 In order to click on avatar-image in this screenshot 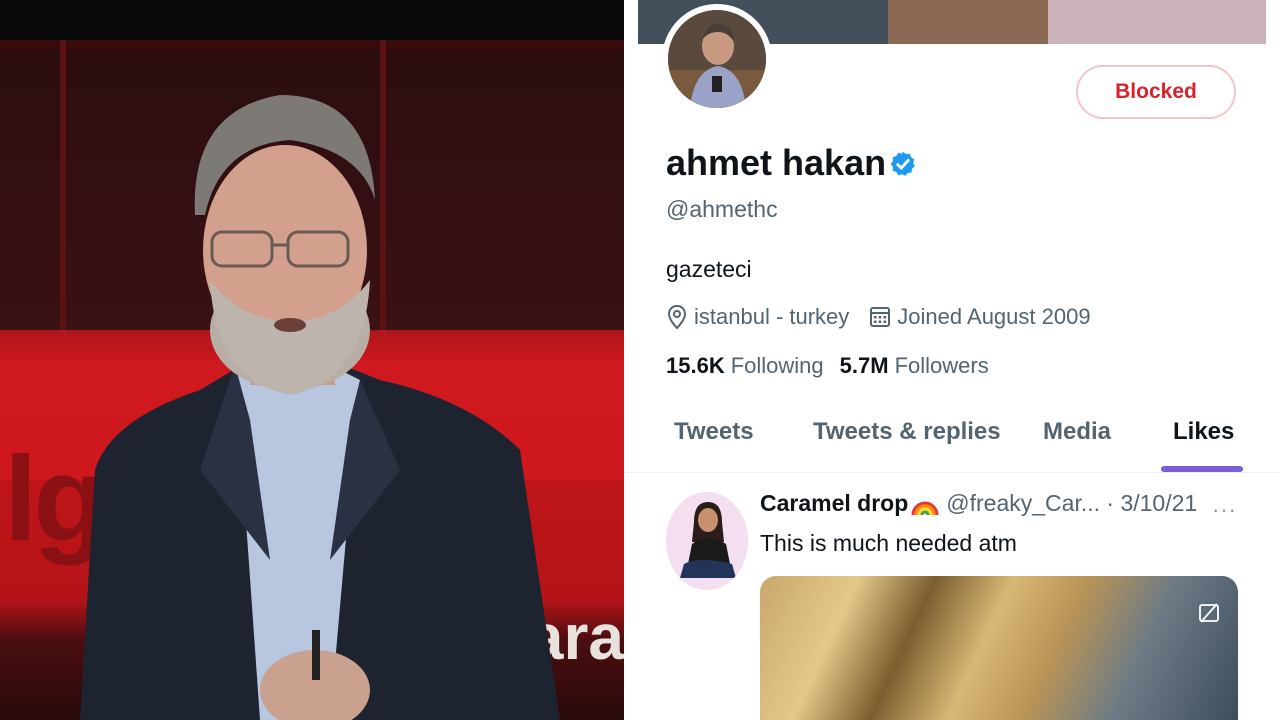, I will do `click(717, 59)`.